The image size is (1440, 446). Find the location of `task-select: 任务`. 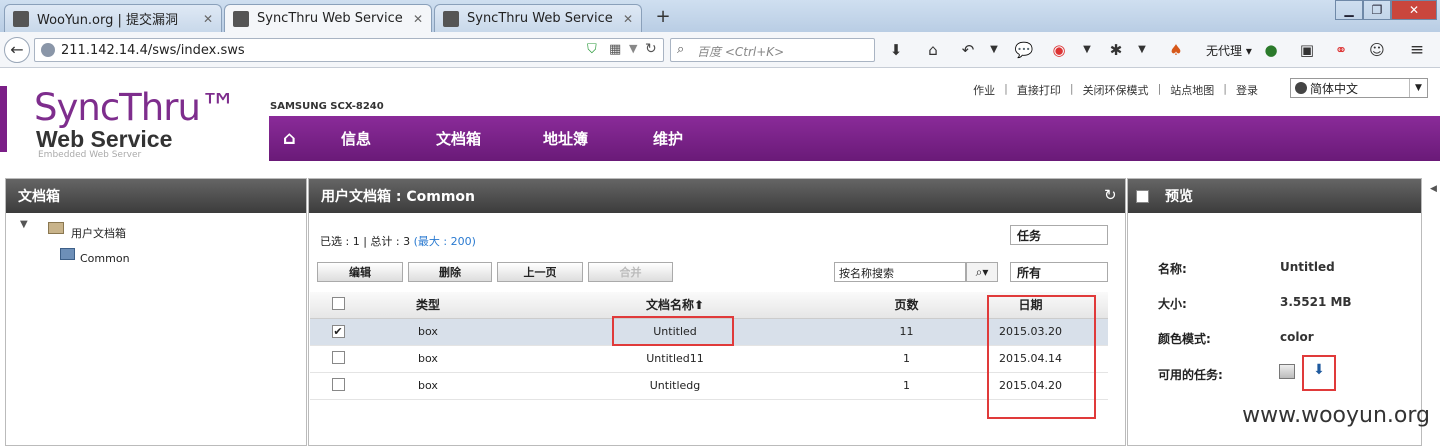

task-select: 任务 is located at coordinates (1059, 235).